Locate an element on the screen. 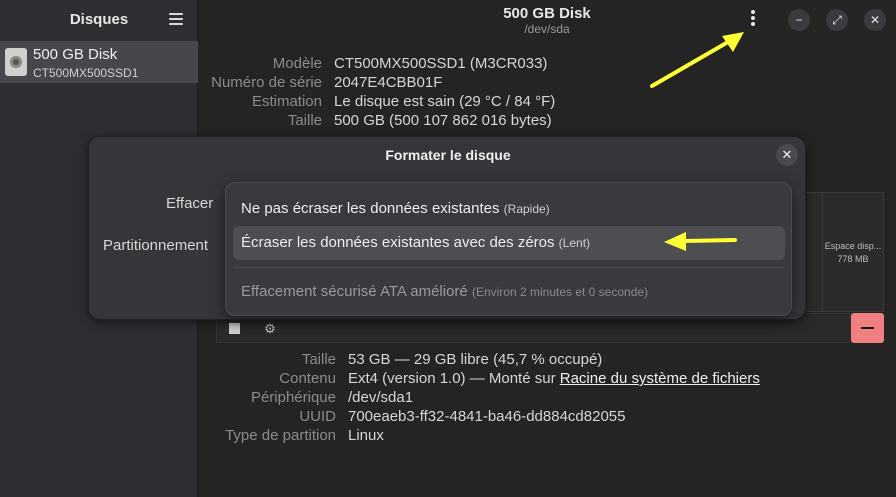 The height and width of the screenshot is (497, 896). info-label: UUID is located at coordinates (317, 416).